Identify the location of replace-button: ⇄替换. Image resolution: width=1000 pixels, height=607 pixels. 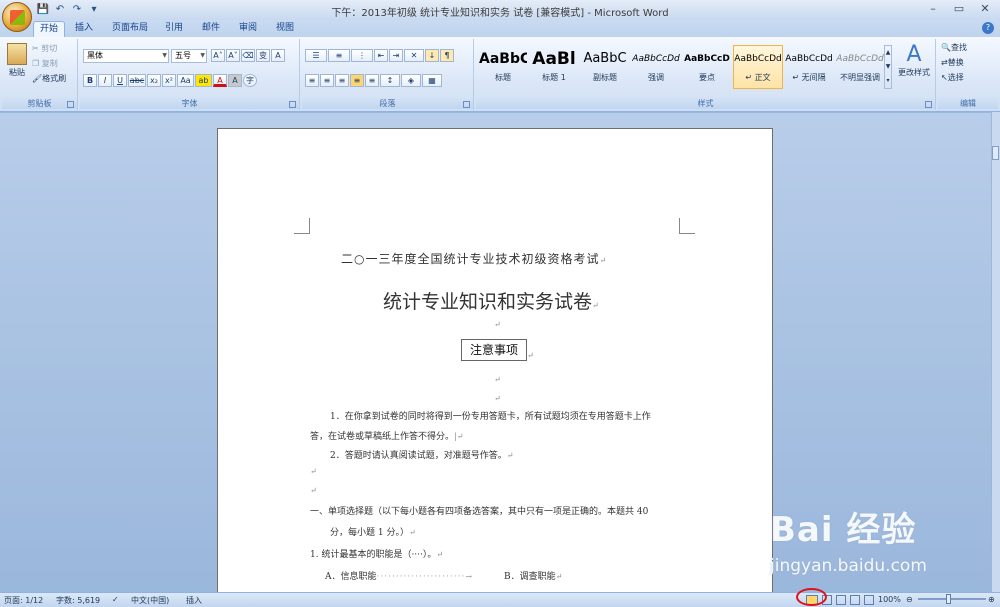
(952, 62).